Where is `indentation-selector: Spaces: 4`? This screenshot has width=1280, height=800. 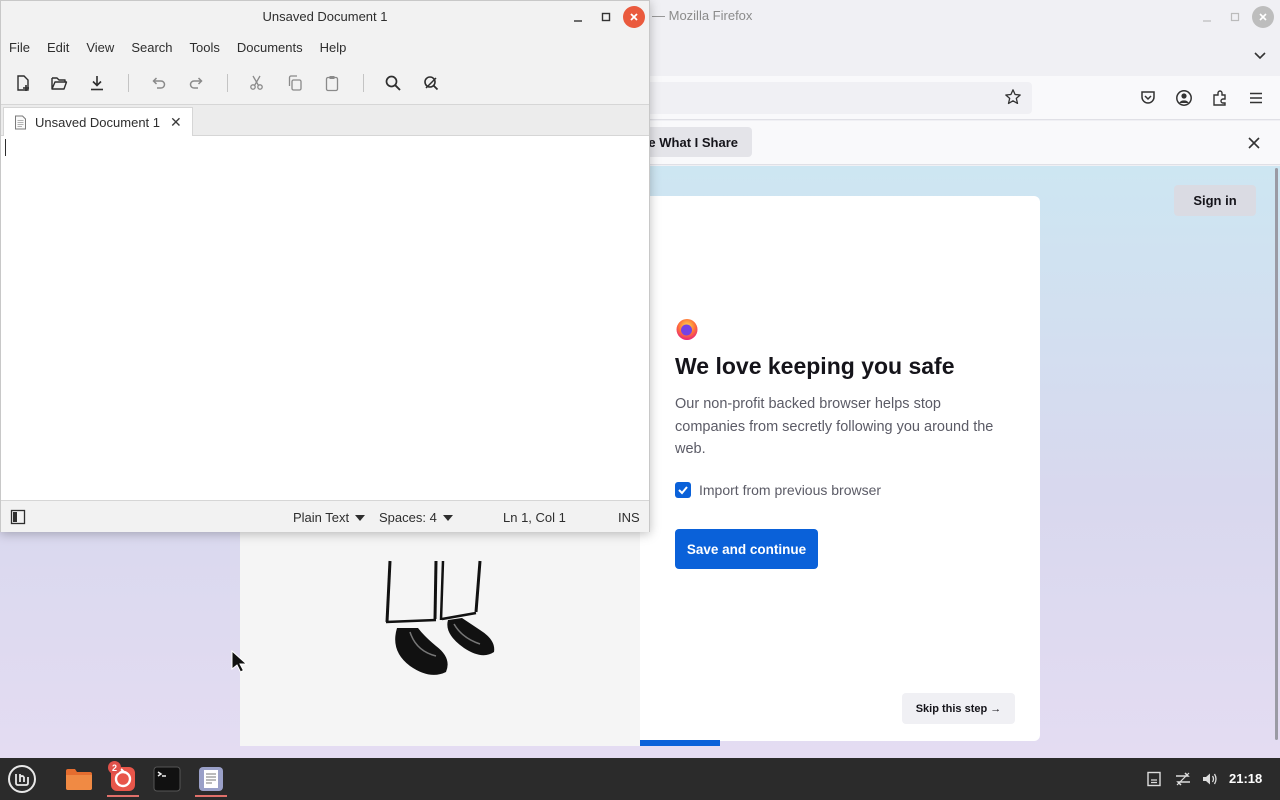 indentation-selector: Spaces: 4 is located at coordinates (416, 517).